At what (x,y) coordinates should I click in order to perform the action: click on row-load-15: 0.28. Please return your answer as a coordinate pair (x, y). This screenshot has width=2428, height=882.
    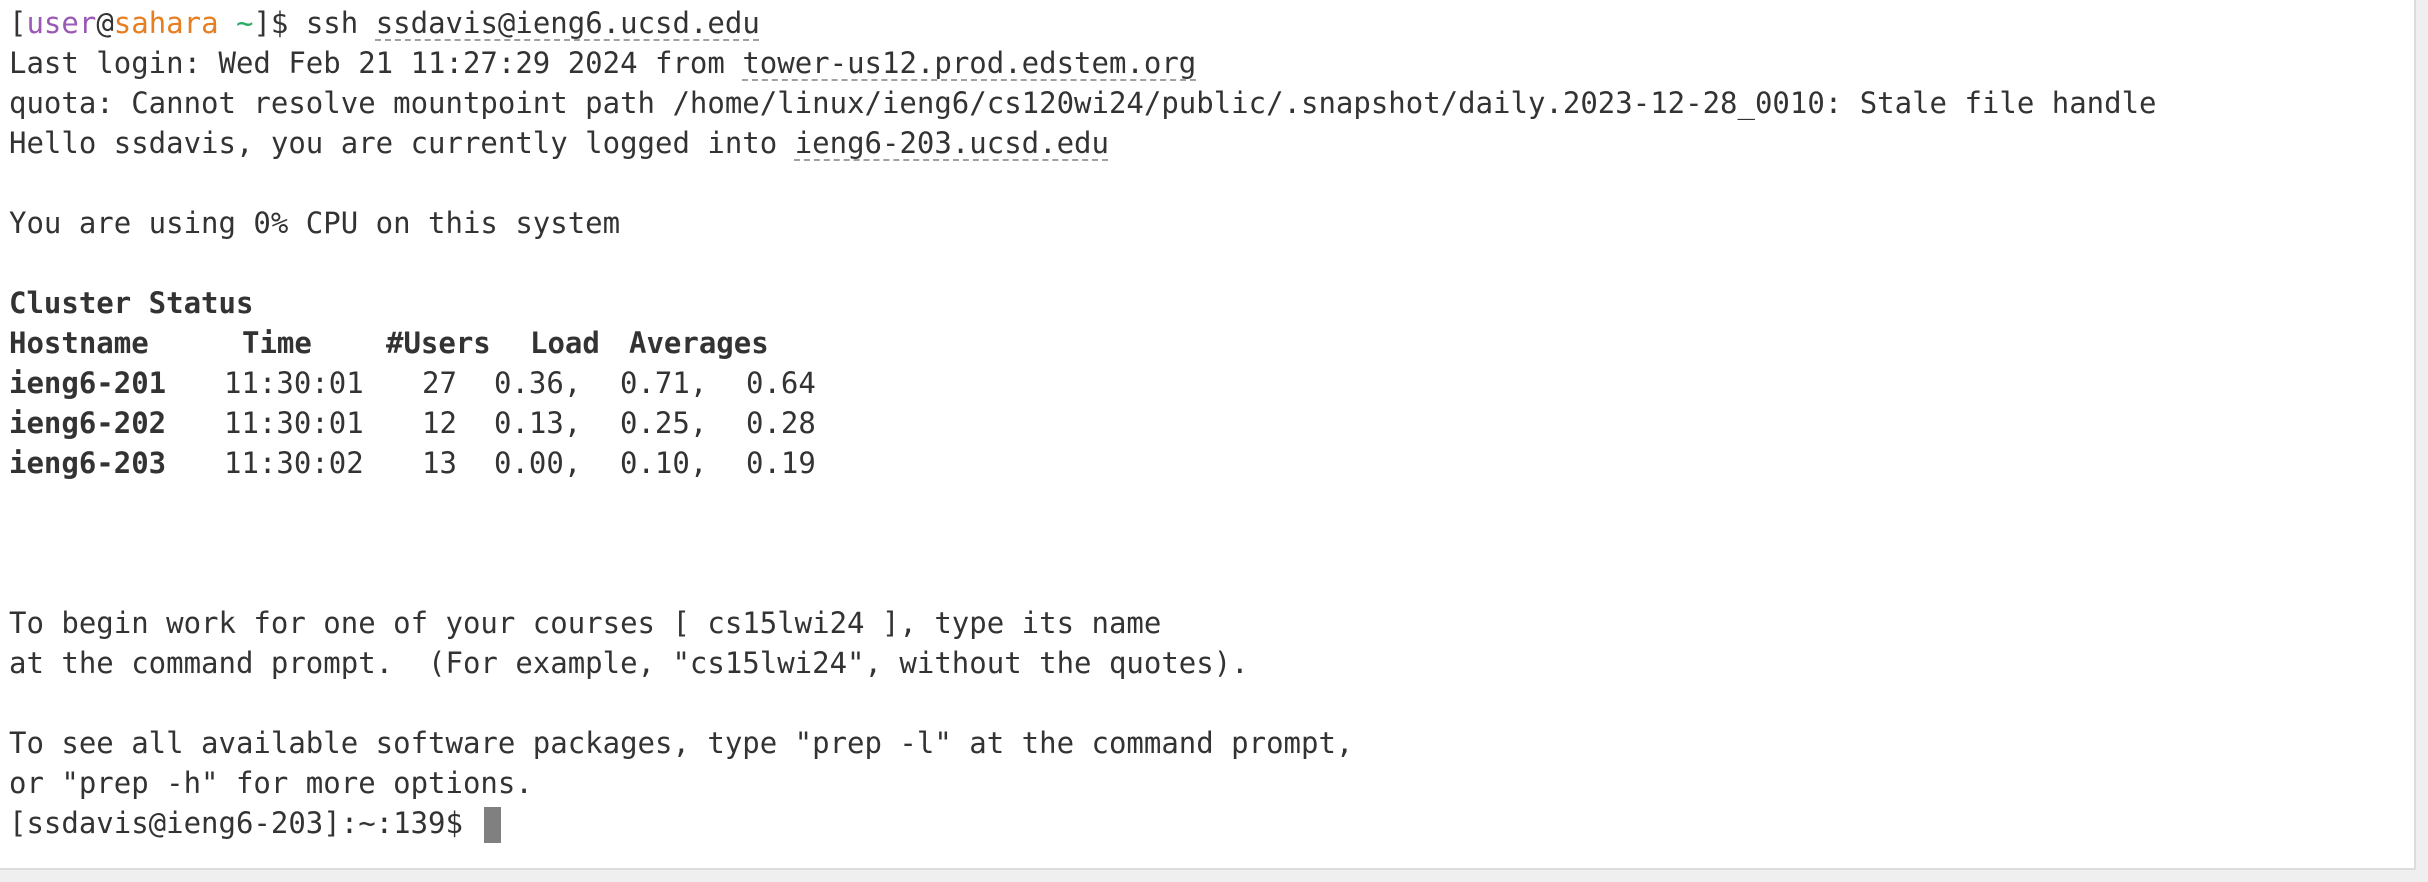
    Looking at the image, I should click on (781, 423).